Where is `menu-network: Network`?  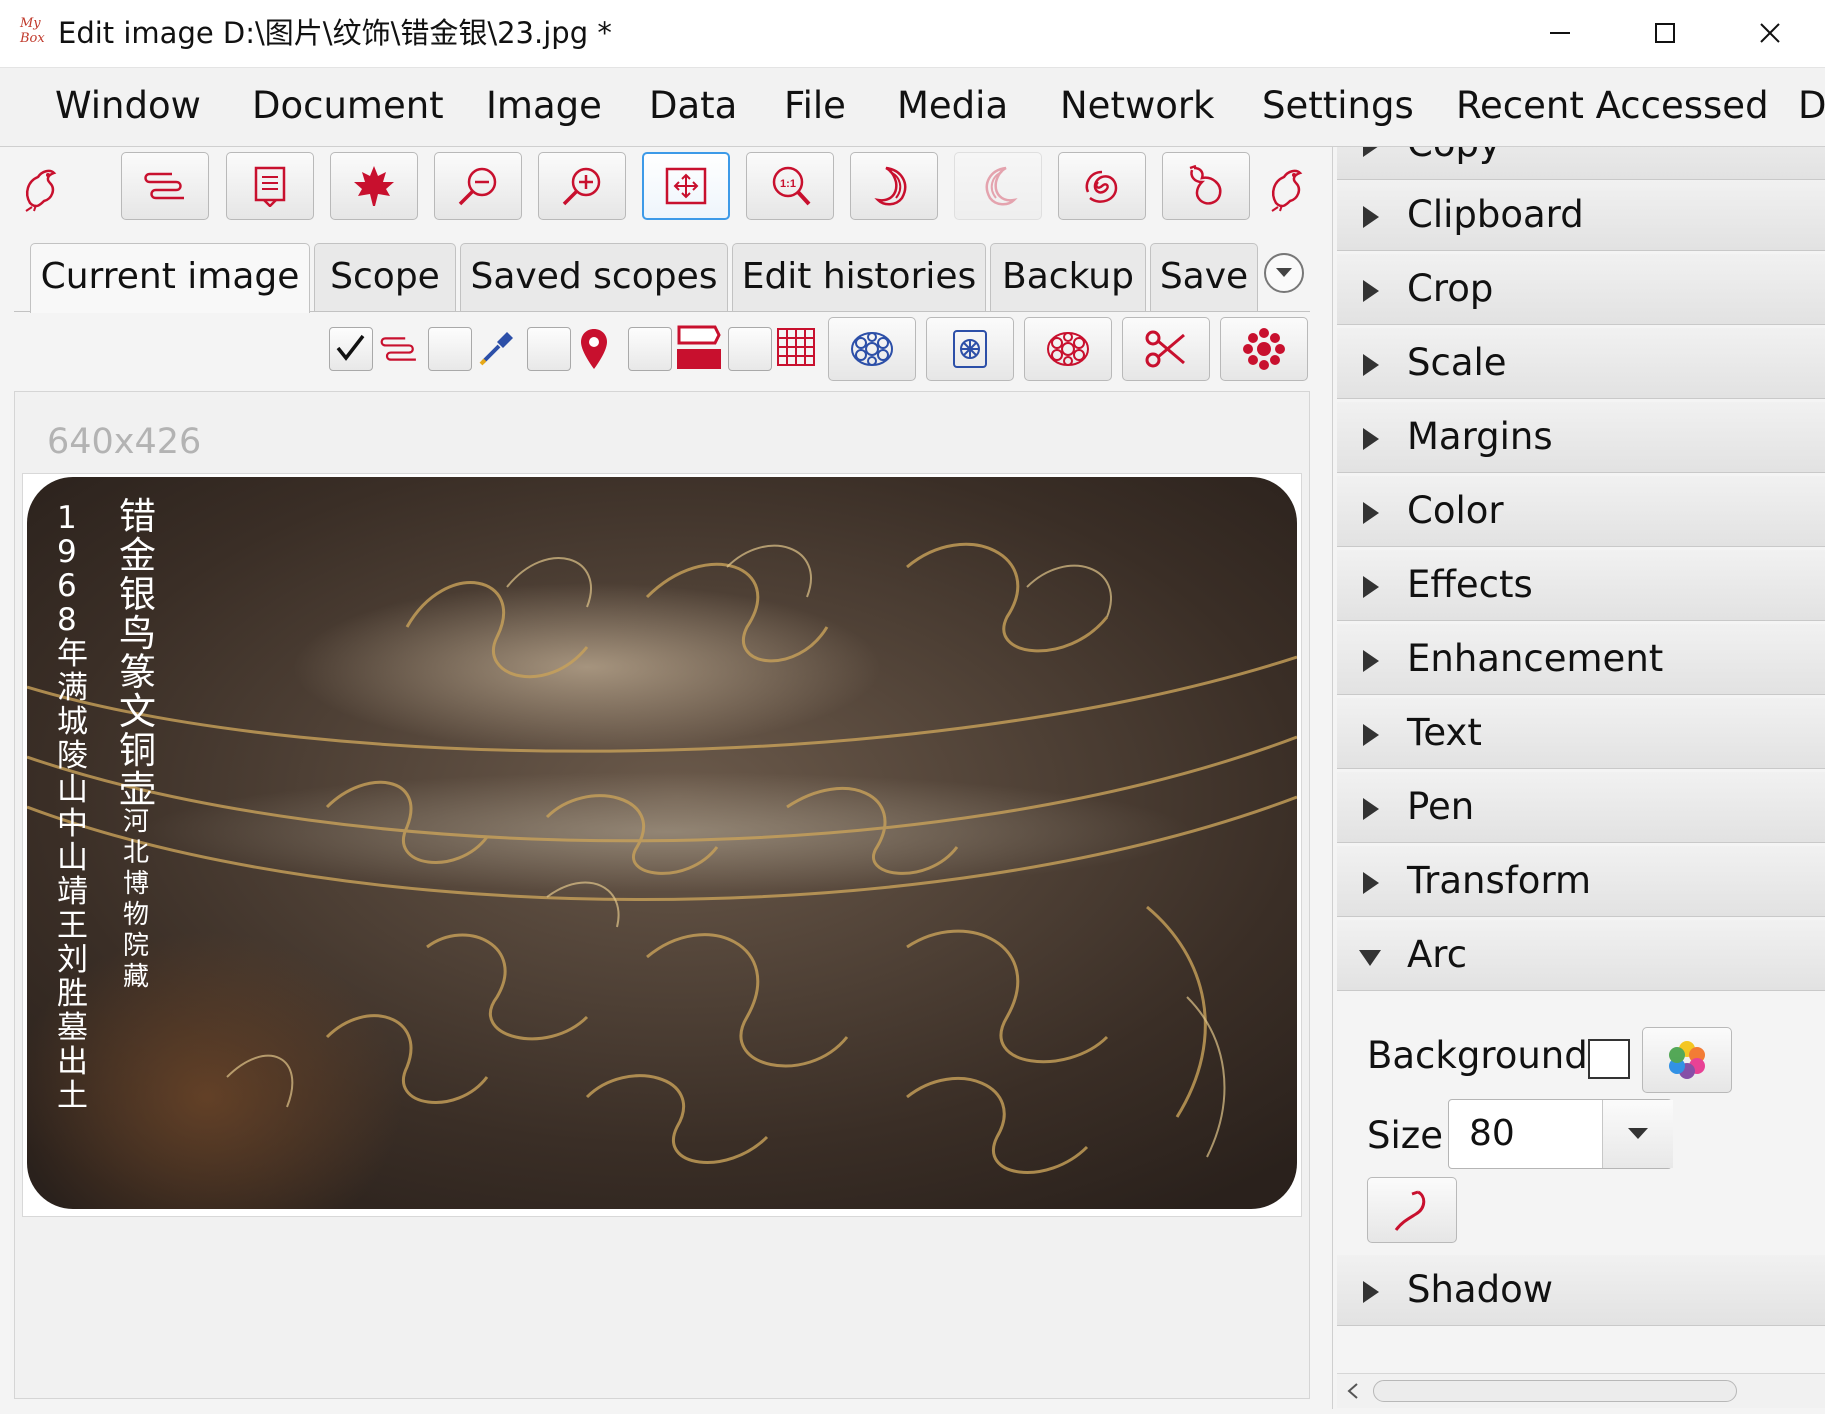
menu-network: Network is located at coordinates (1137, 106).